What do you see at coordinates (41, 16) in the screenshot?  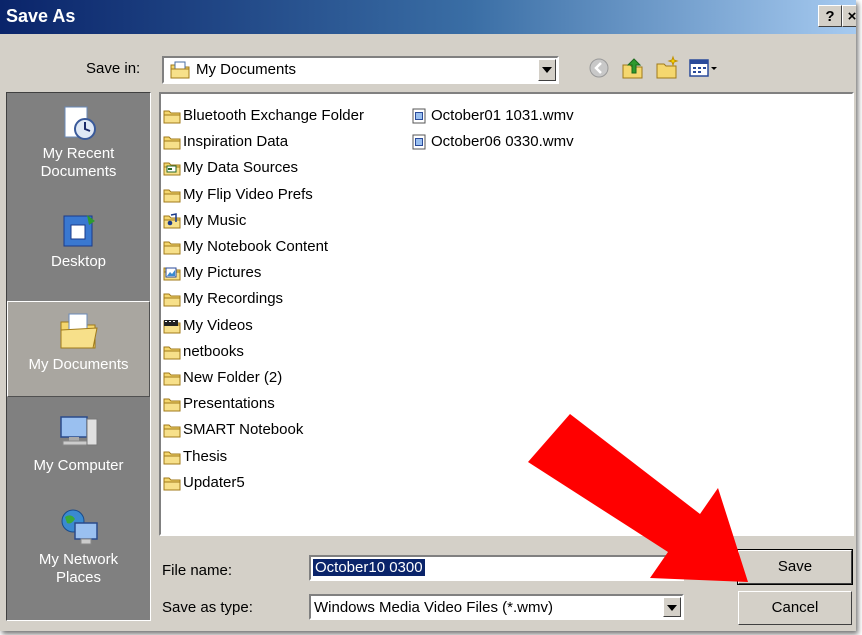 I see `dialog-title: Save As` at bounding box center [41, 16].